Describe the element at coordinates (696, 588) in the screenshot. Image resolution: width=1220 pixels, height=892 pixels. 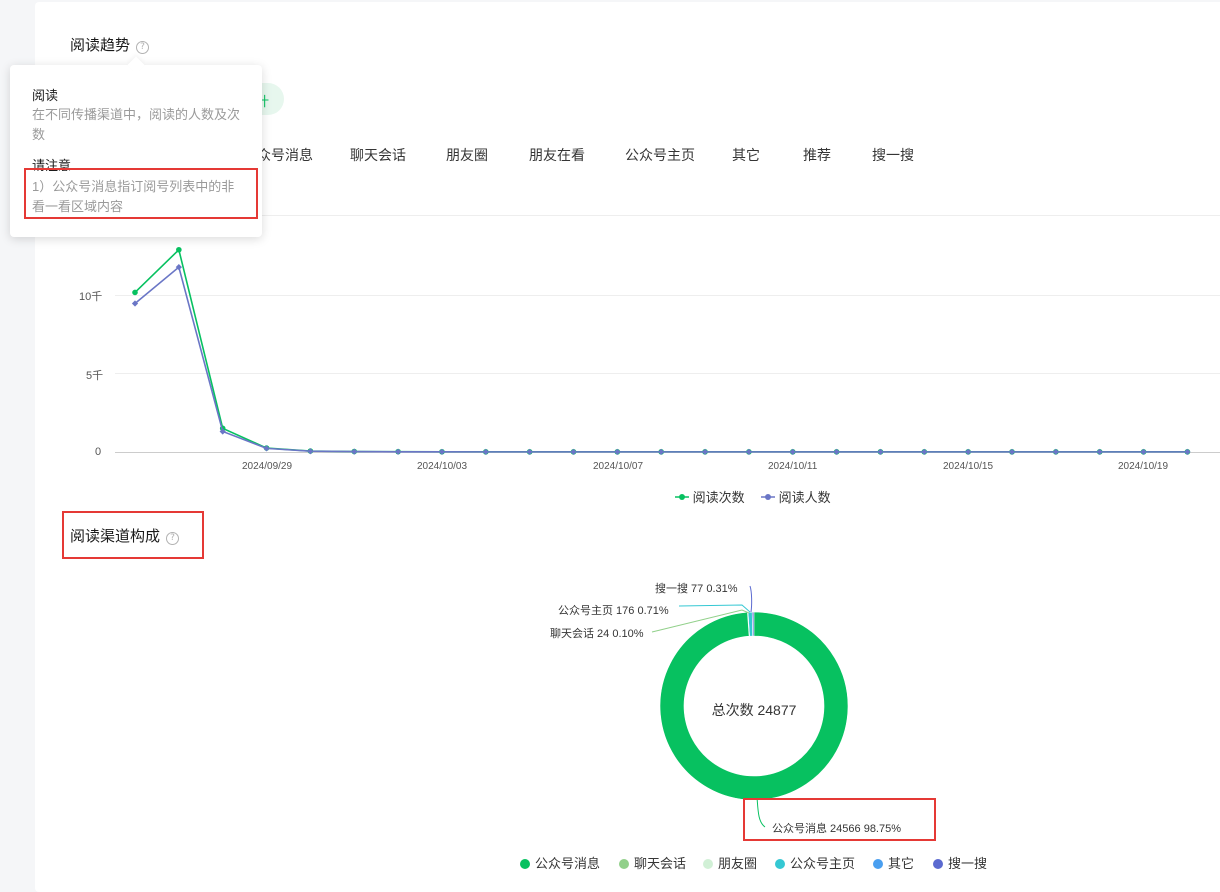
I see `slice-label-search: 搜一搜 77 0.31%` at that location.